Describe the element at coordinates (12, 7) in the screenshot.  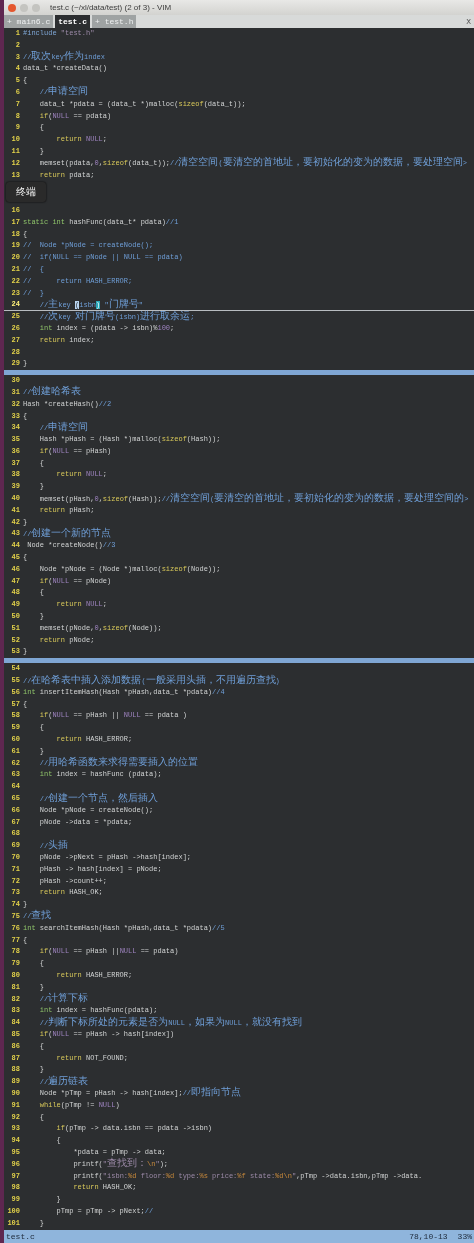
I see `close-button` at that location.